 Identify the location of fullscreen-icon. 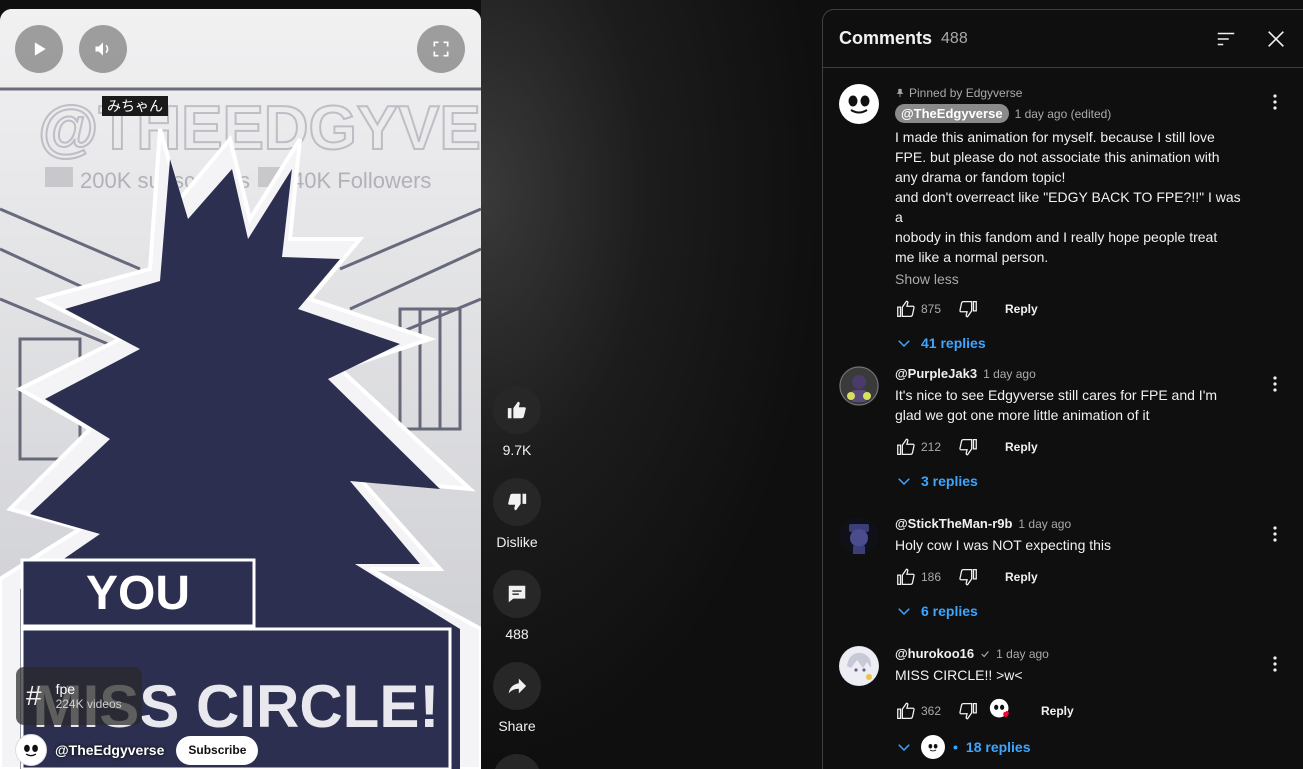
(441, 49).